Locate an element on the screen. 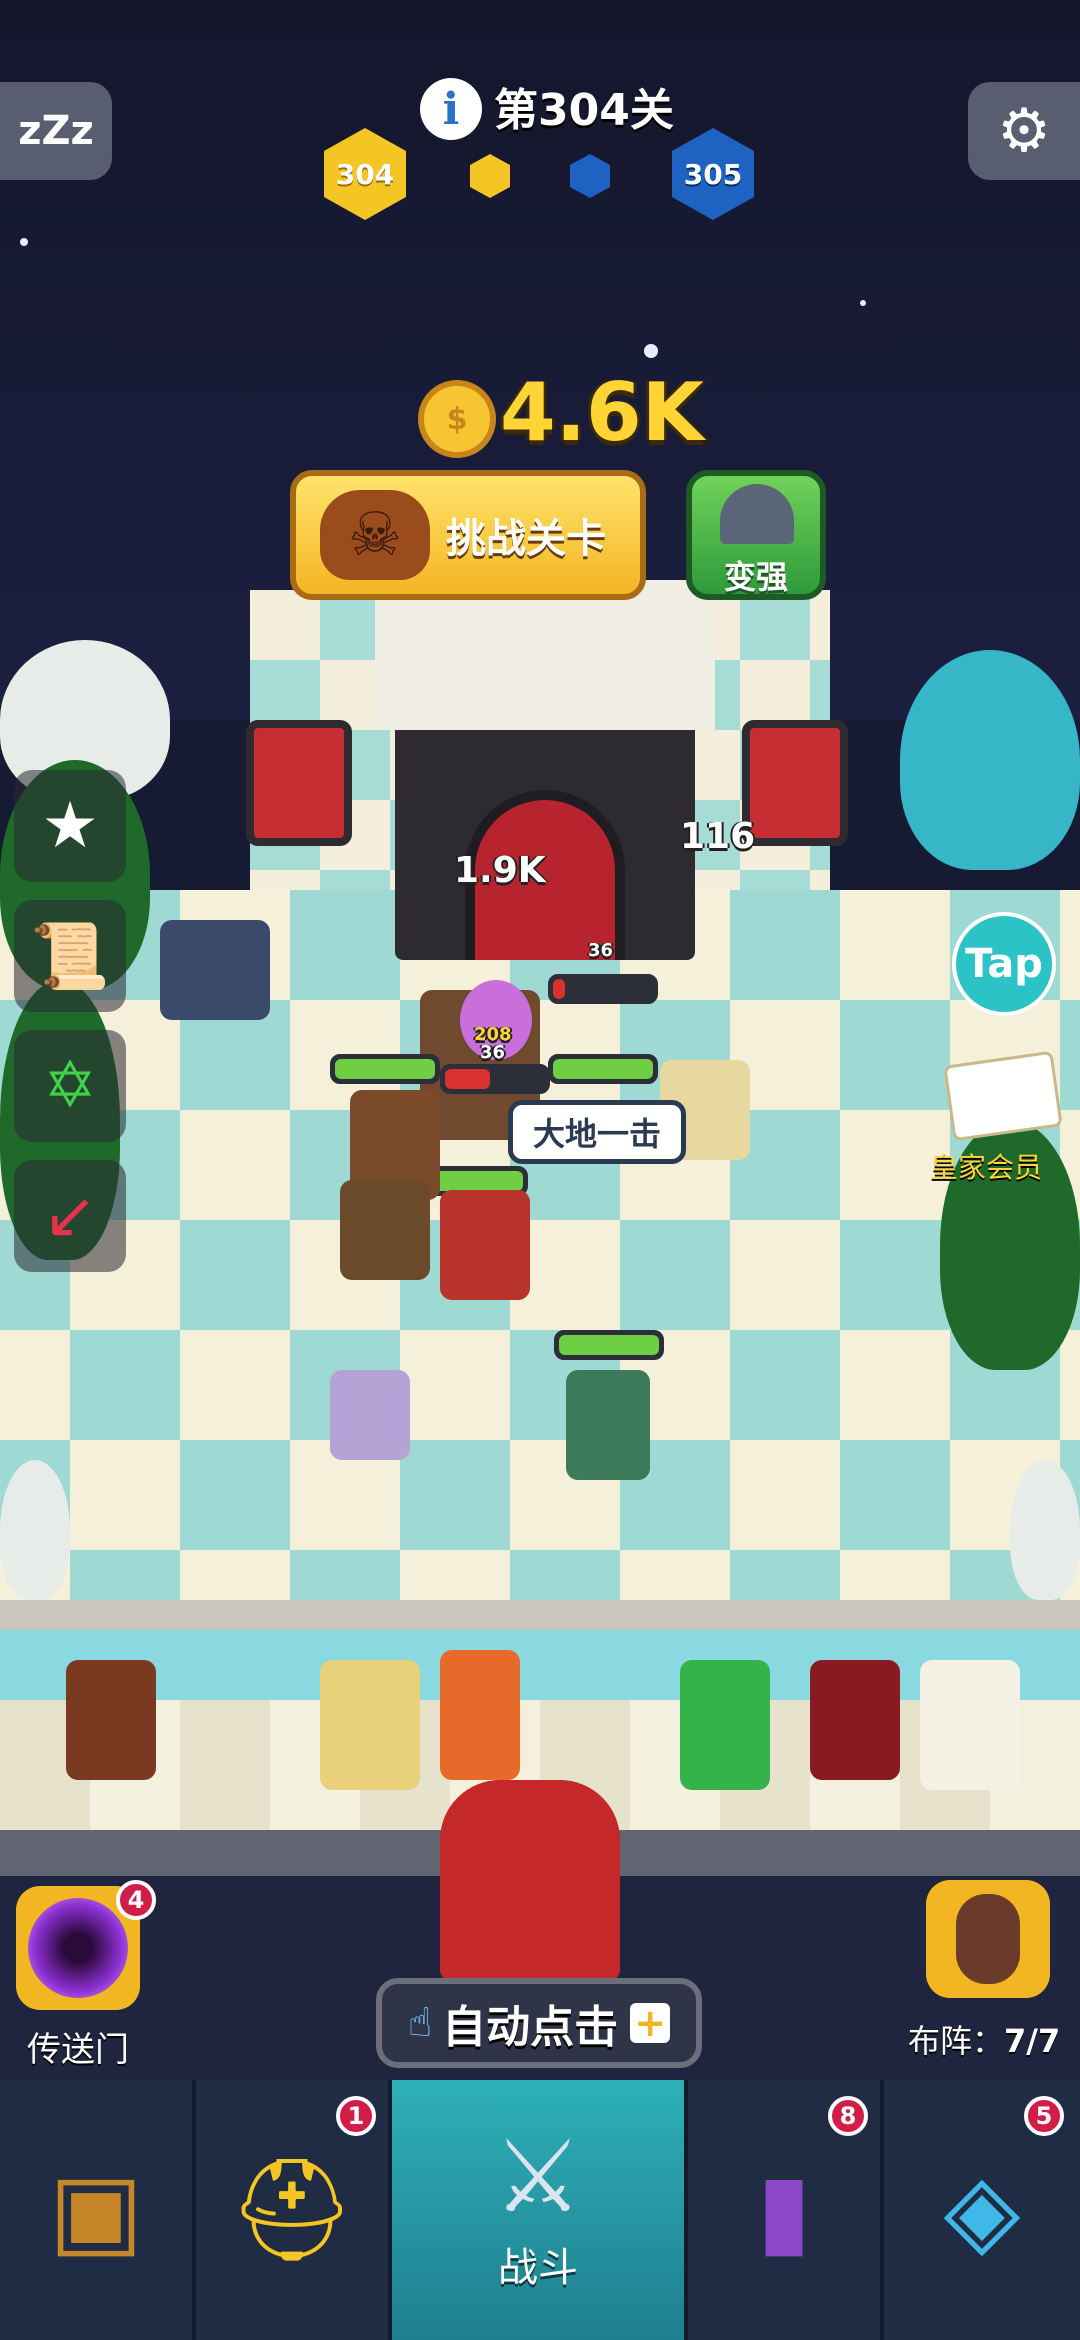 The width and height of the screenshot is (1080, 2340). portal-label: 传送门 is located at coordinates (78, 2050).